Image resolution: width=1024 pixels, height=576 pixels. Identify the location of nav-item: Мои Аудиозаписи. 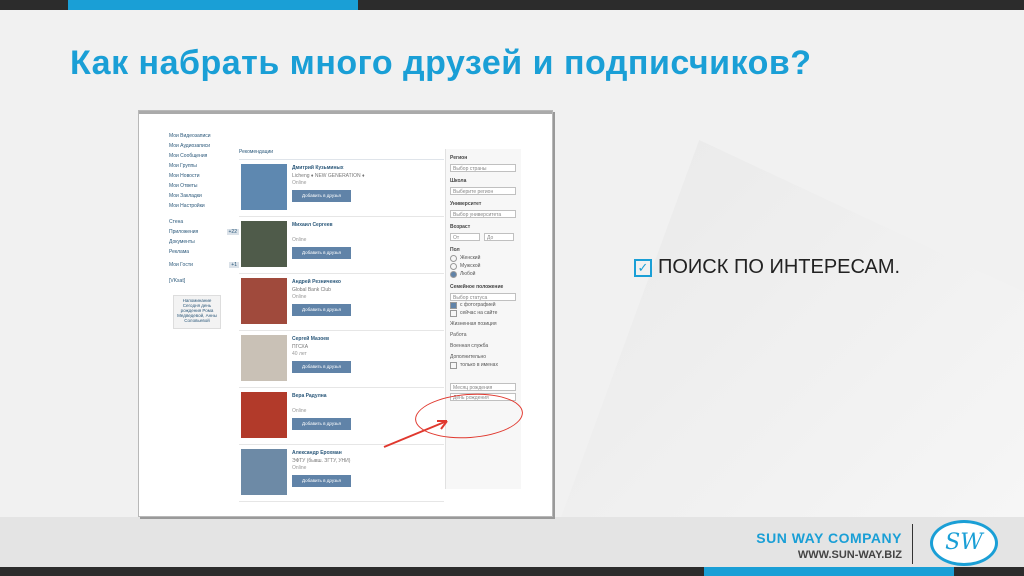
(204, 146).